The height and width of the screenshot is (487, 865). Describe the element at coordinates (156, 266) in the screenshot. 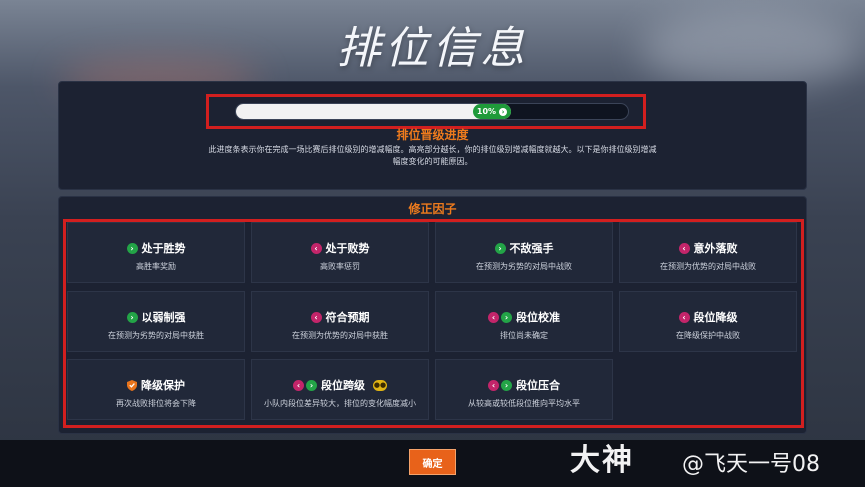

I see `modifier-description: 高胜率奖励` at that location.